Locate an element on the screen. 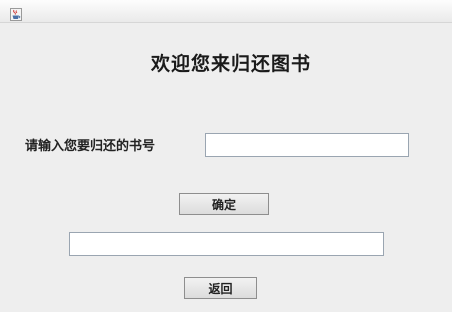 Image resolution: width=452 pixels, height=312 pixels. book-number-label: 请输入您要归还的书号 is located at coordinates (90, 146).